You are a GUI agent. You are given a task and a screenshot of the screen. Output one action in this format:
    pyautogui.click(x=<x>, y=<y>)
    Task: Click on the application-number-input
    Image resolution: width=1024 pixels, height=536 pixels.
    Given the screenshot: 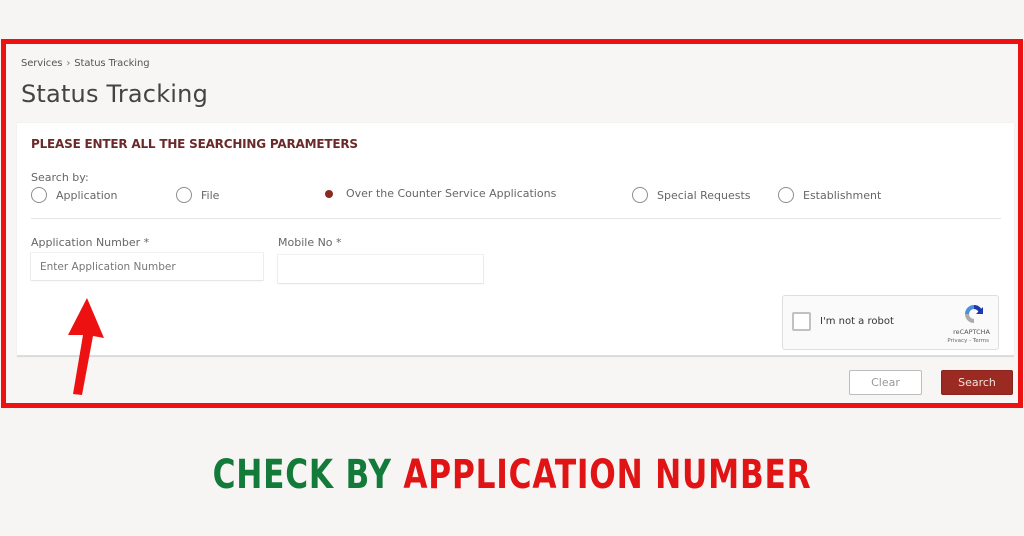 What is the action you would take?
    pyautogui.click(x=147, y=266)
    